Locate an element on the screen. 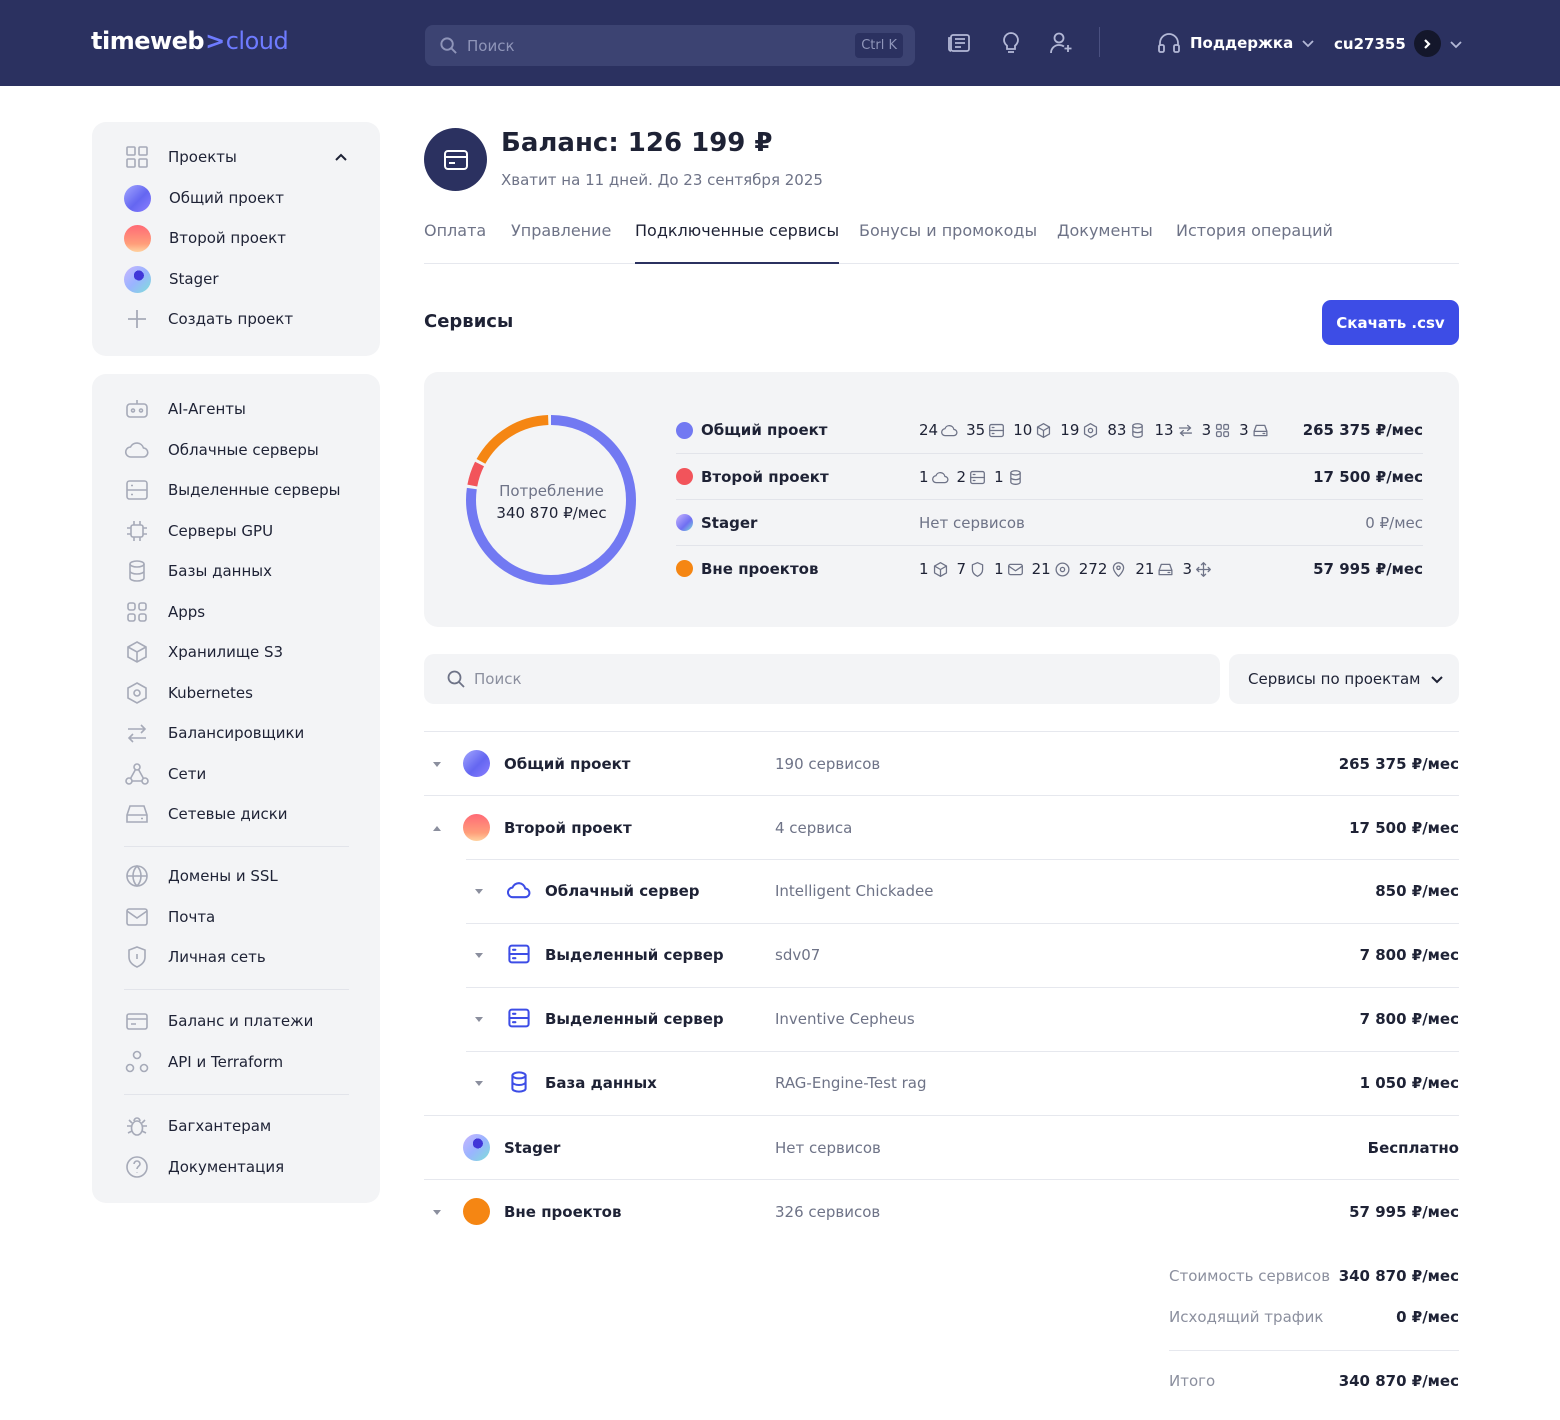  service-count: 2 is located at coordinates (972, 477).